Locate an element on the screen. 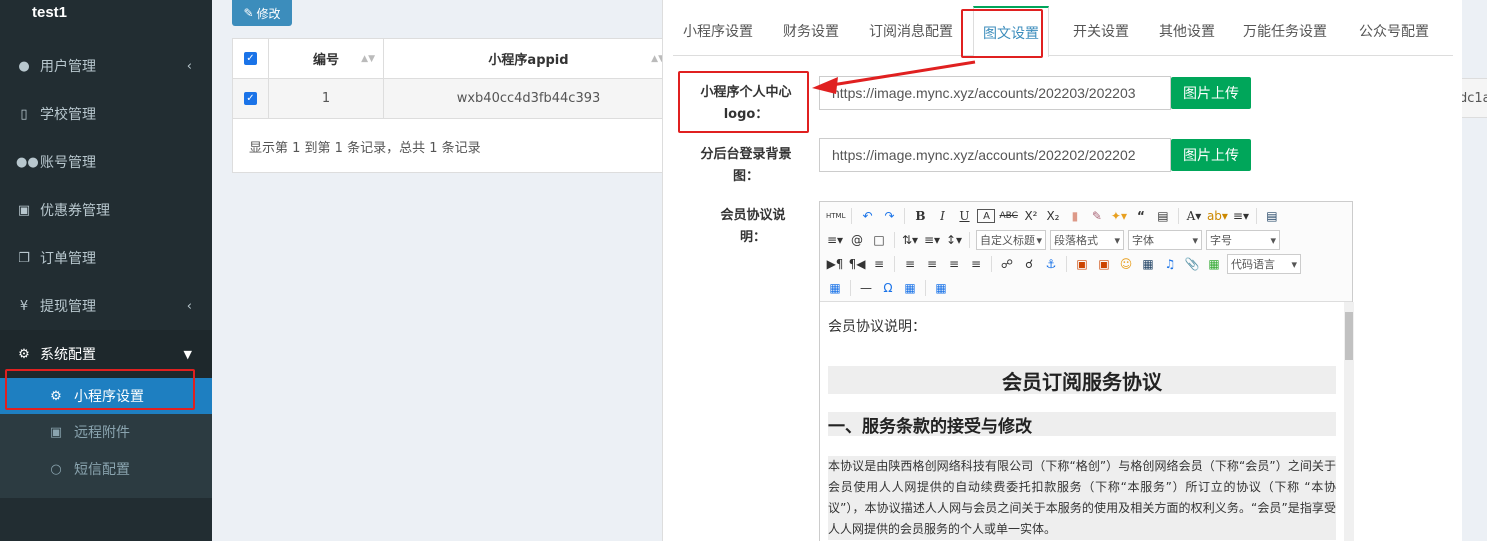 The height and width of the screenshot is (541, 1487). column-header-label: 小程序appid is located at coordinates (528, 60).